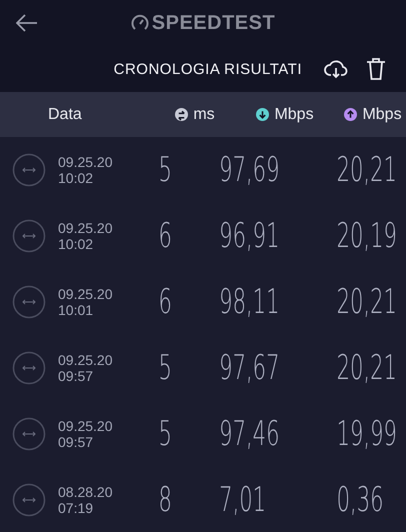 This screenshot has width=406, height=532. I want to click on upload-icon, so click(351, 114).